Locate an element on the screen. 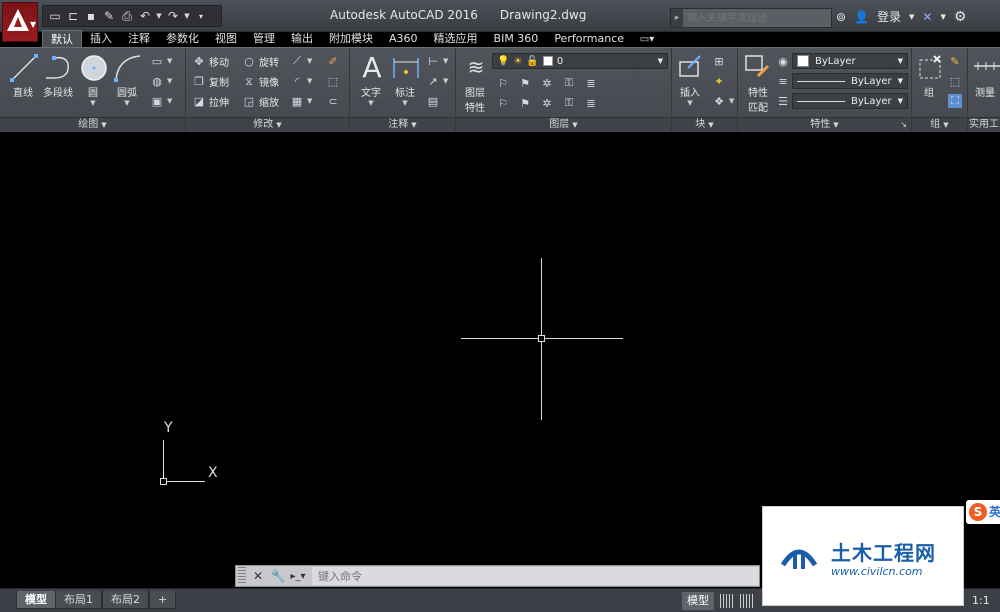  tab-insert: 插入 is located at coordinates (101, 39).